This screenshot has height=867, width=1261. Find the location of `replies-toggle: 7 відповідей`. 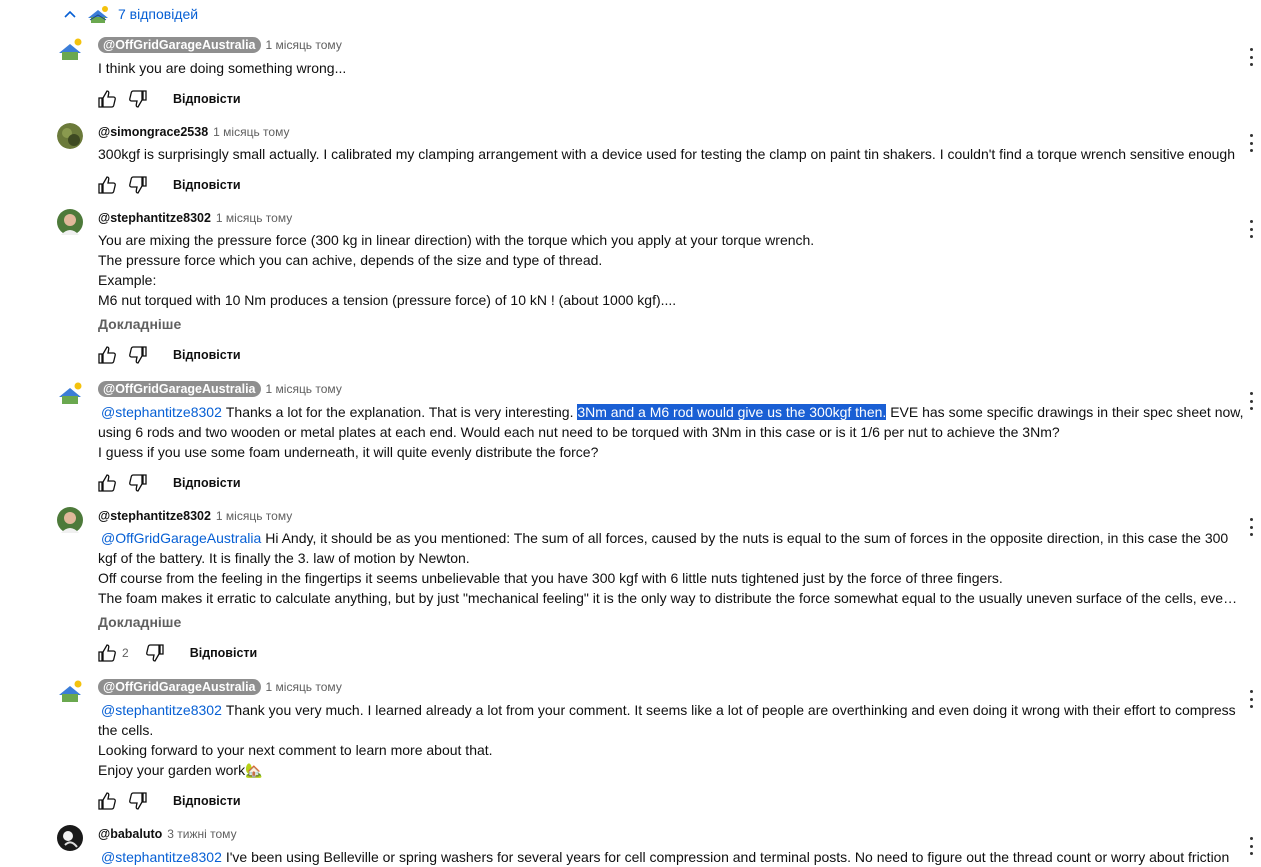

replies-toggle: 7 відповідей is located at coordinates (130, 14).